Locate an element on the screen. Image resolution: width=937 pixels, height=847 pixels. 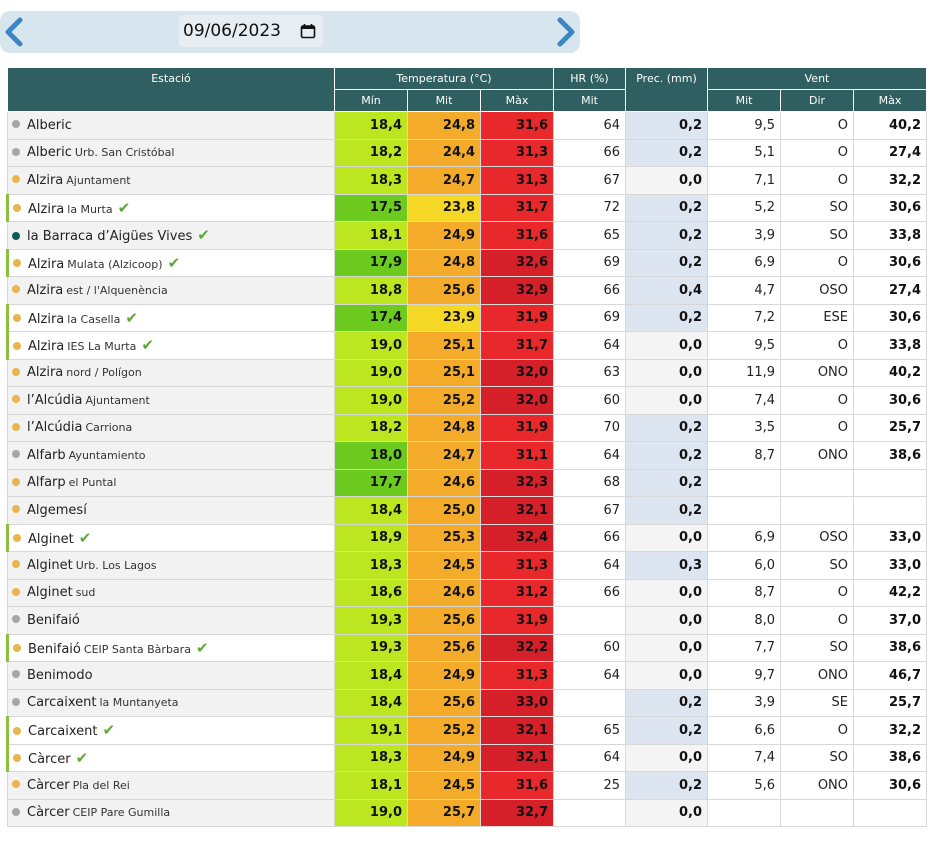
wind-dir-cell is located at coordinates (817, 510).